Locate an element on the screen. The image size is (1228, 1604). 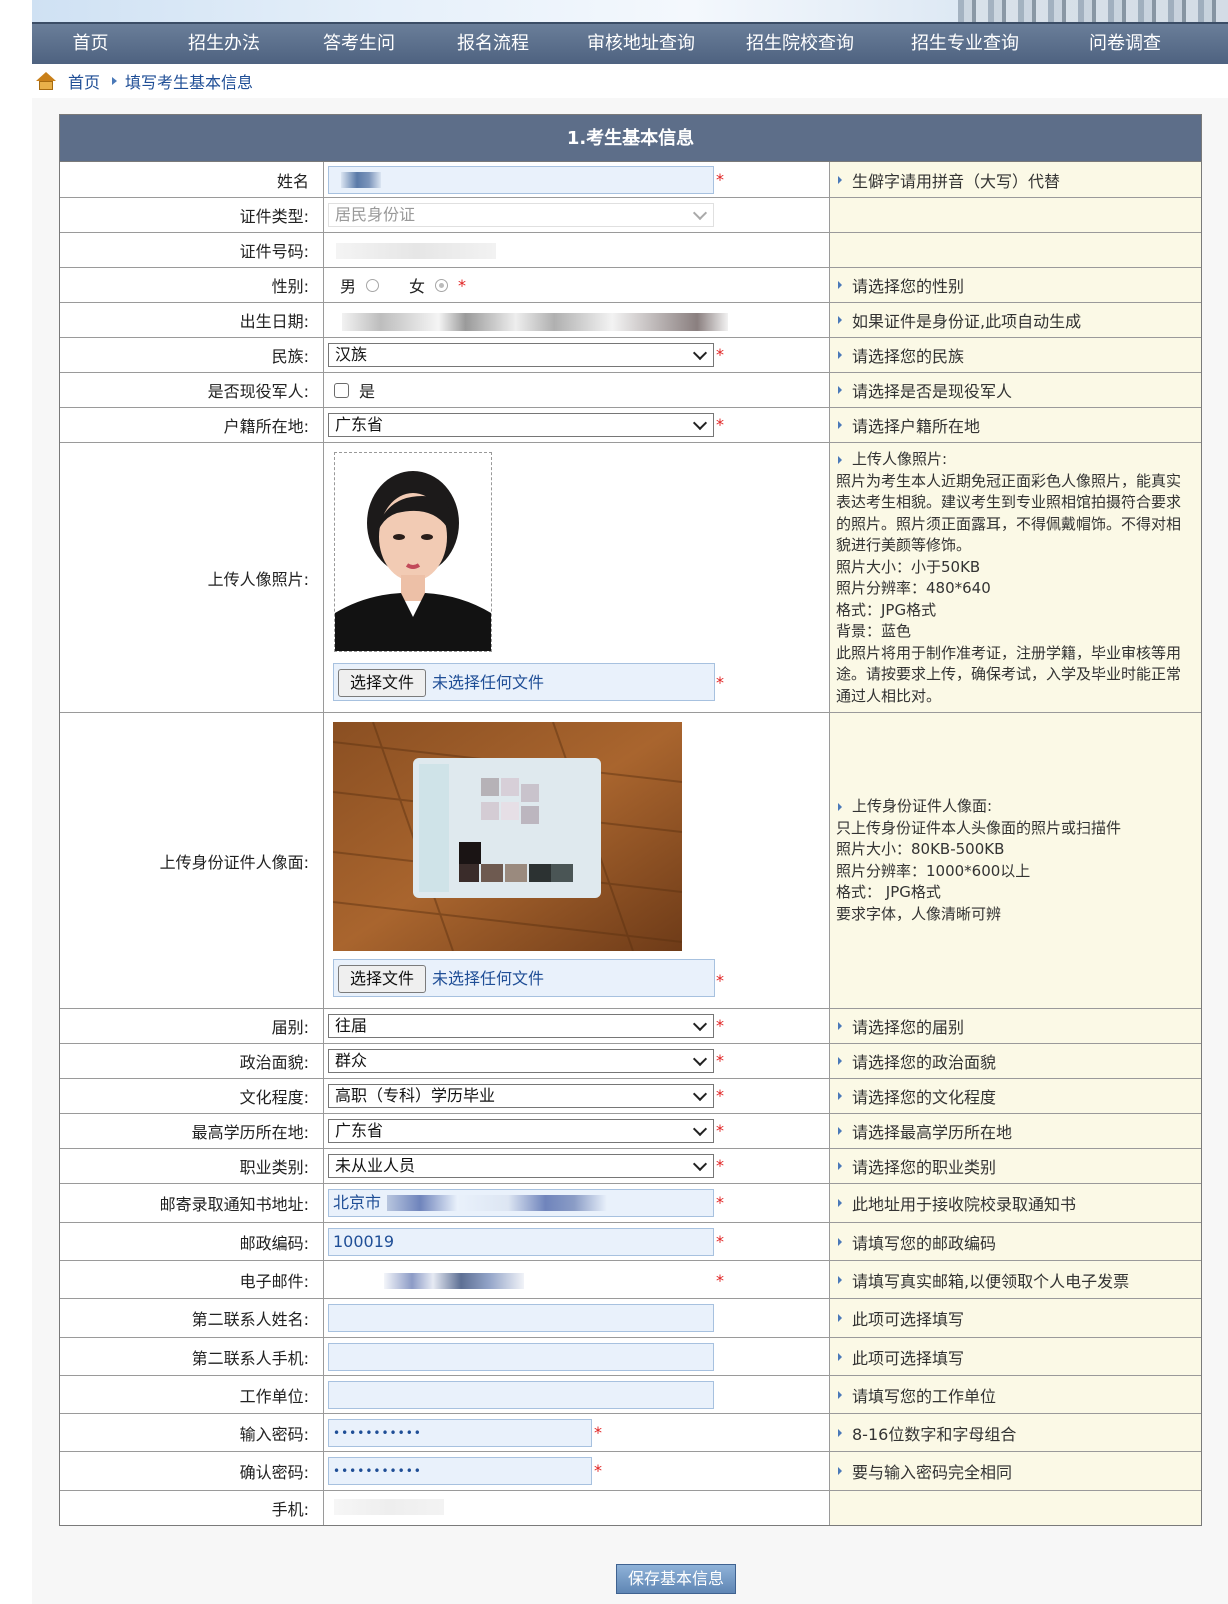
hint-contact2-phone: 此项可选择填写 is located at coordinates (1015, 1356).